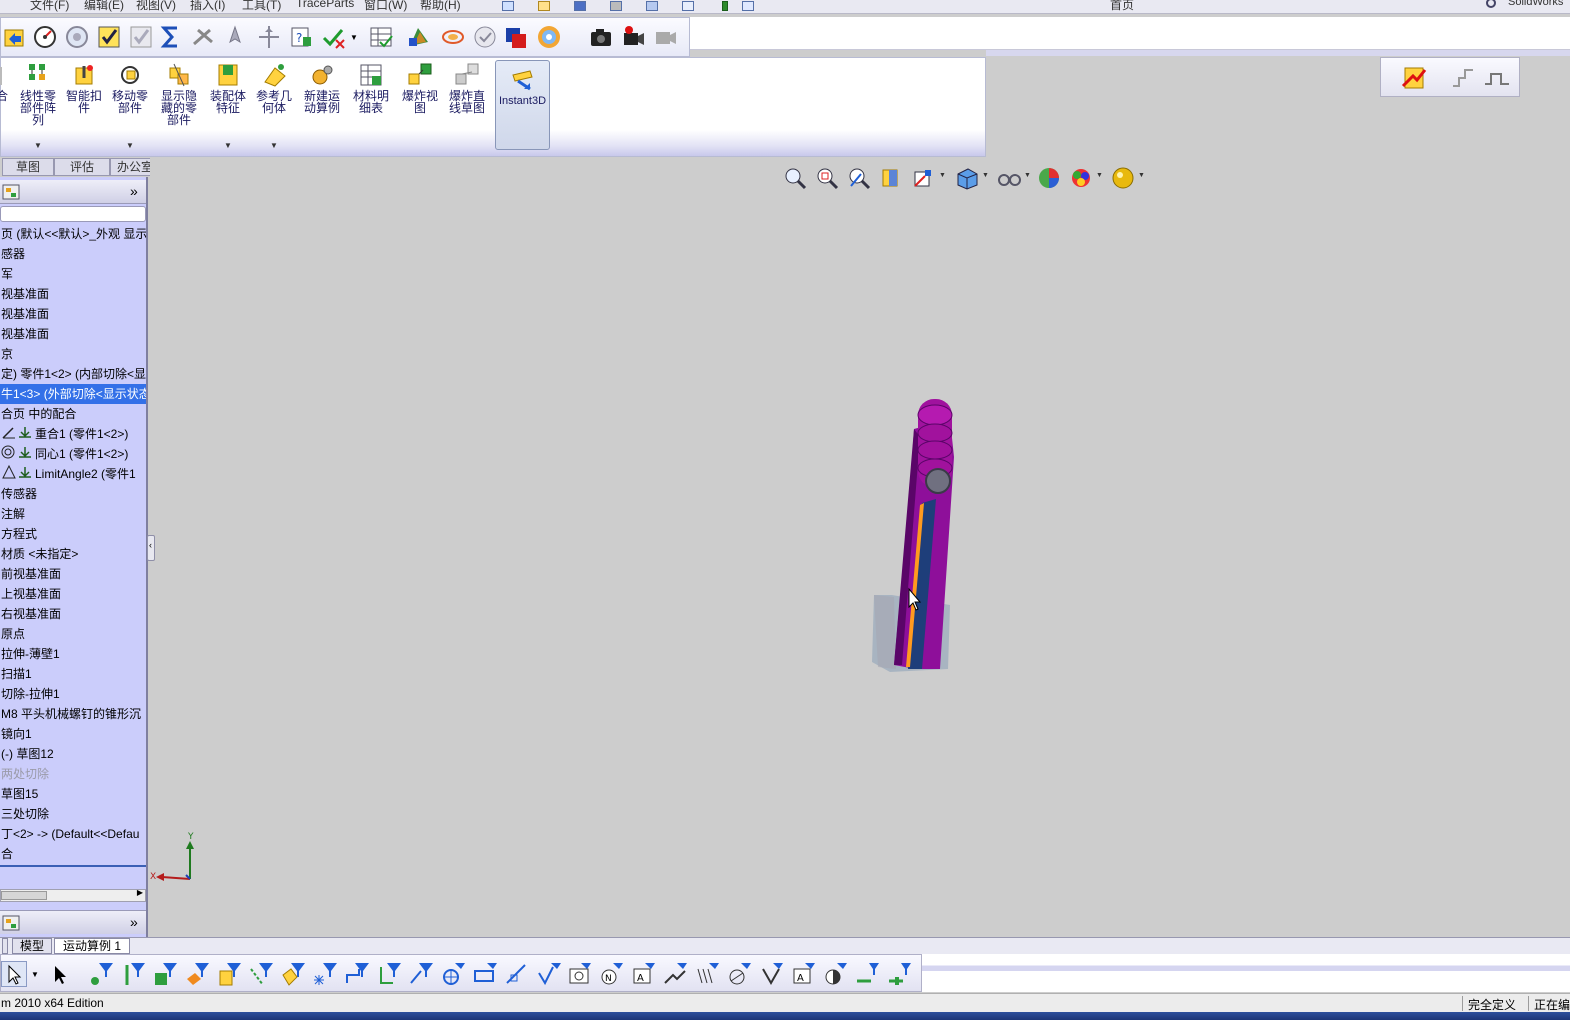 Image resolution: width=1570 pixels, height=1020 pixels. What do you see at coordinates (130, 106) in the screenshot?
I see `move-component-command: 移动零 部件 ▼` at bounding box center [130, 106].